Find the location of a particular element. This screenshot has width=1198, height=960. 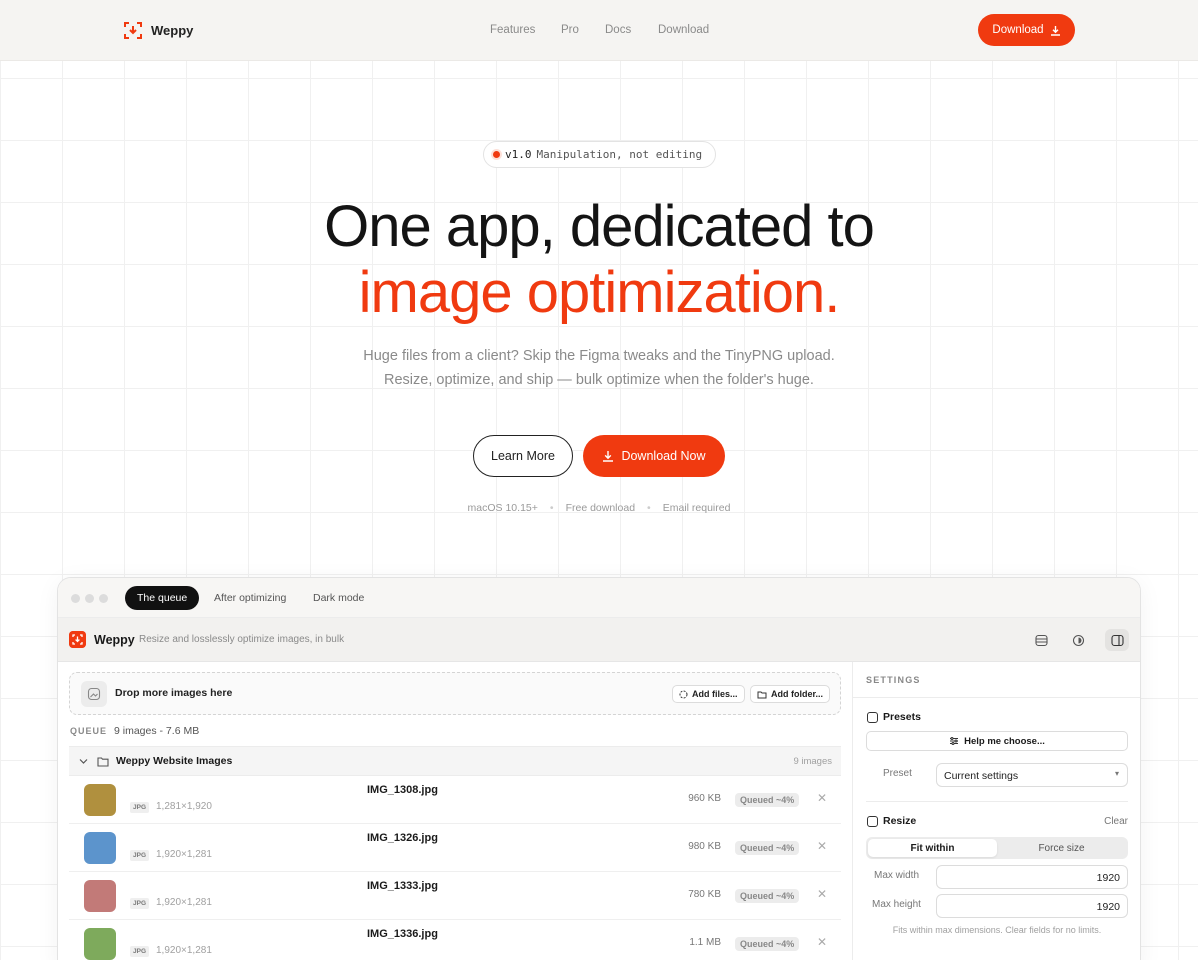

file-size: 960 KB is located at coordinates (704, 798).